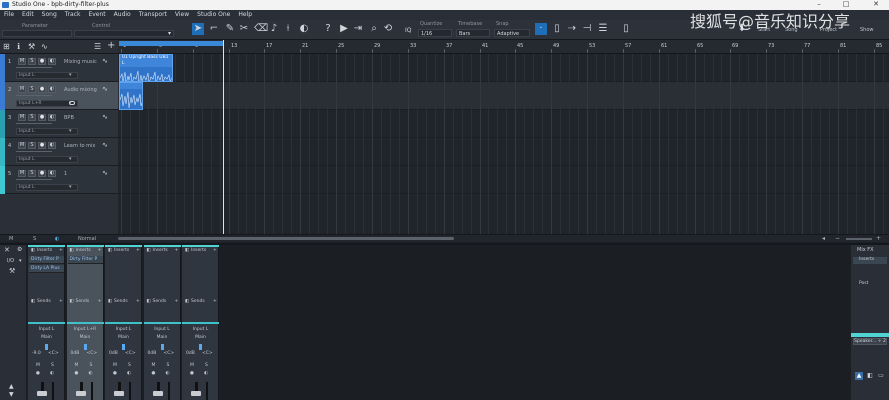 Image resolution: width=889 pixels, height=400 pixels. Describe the element at coordinates (557, 29) in the screenshot. I see `grid-icon: ▯` at that location.